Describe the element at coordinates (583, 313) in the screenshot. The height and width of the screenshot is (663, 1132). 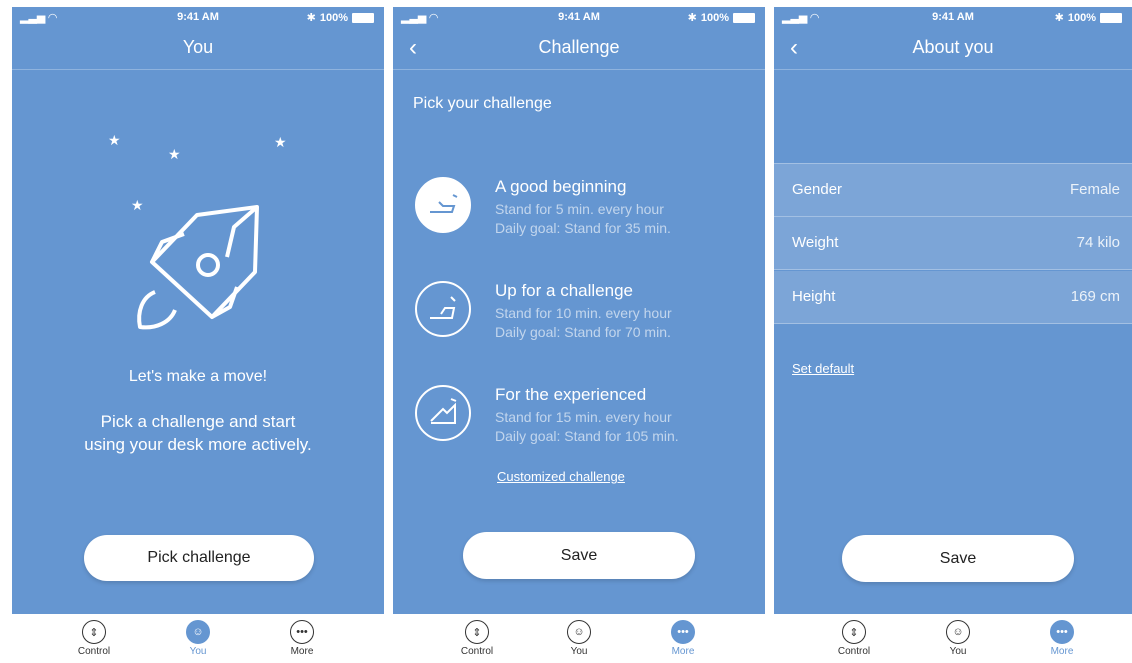
I see `challenge-detail: Stand for 10 min. every hour` at that location.